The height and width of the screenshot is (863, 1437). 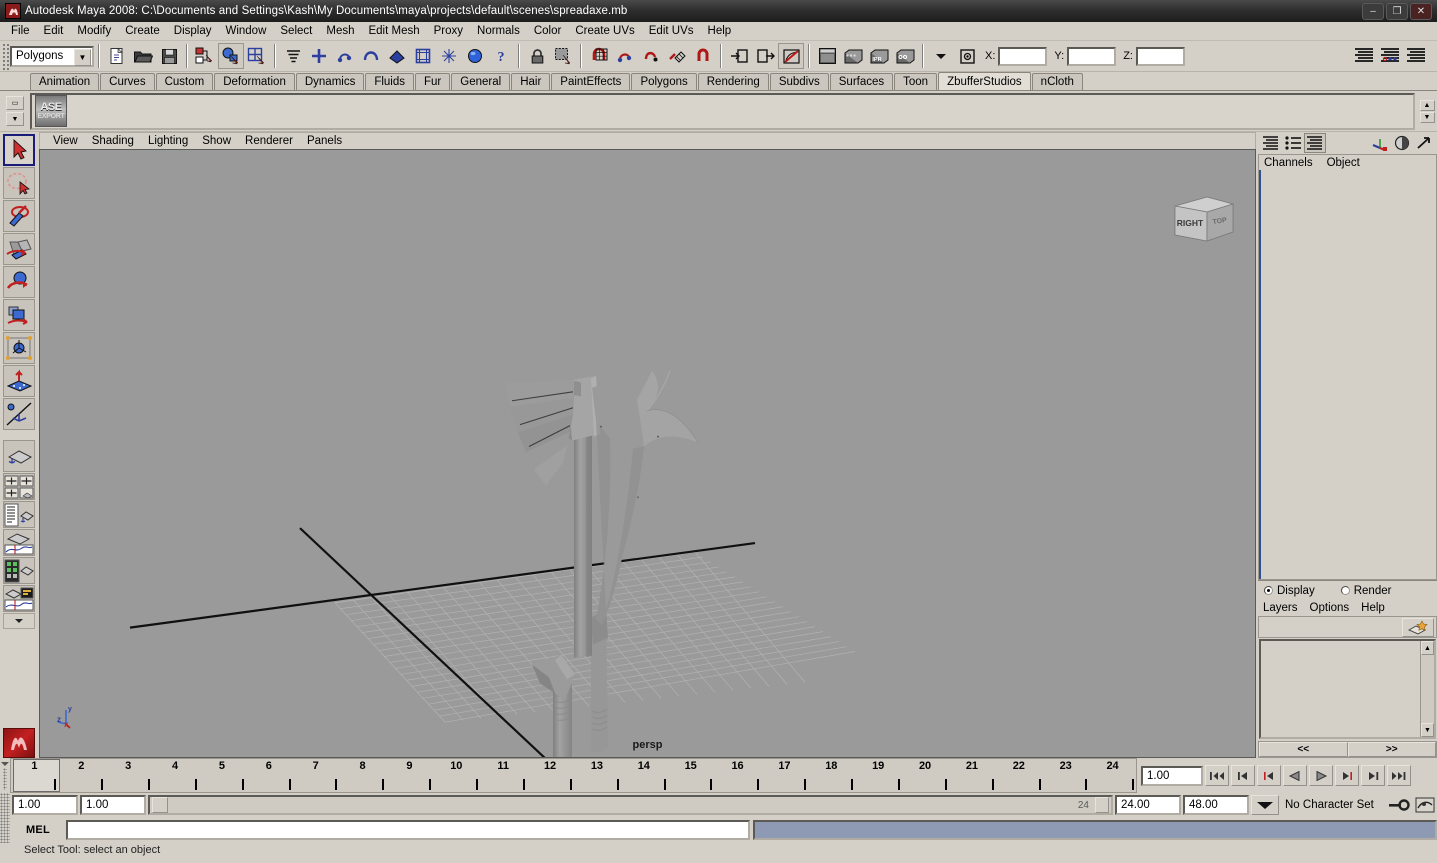 What do you see at coordinates (739, 56) in the screenshot?
I see `input-connections-icon` at bounding box center [739, 56].